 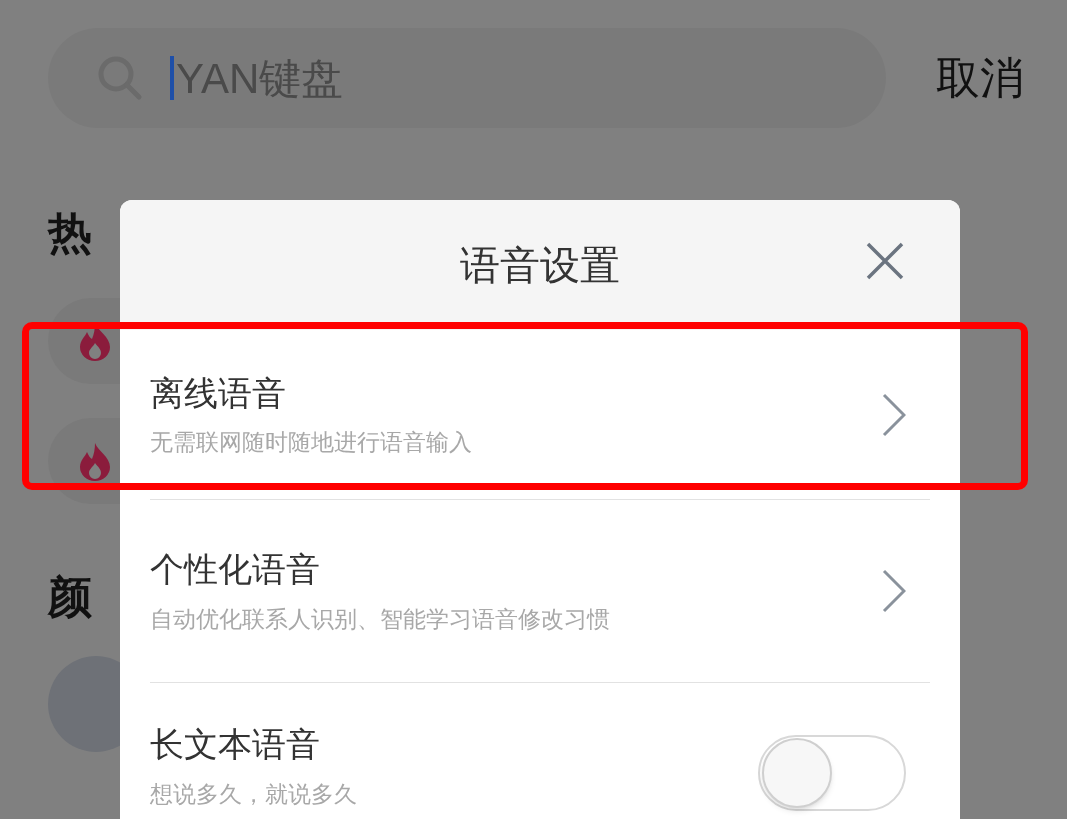 I want to click on row-title: 离线语音, so click(x=218, y=393).